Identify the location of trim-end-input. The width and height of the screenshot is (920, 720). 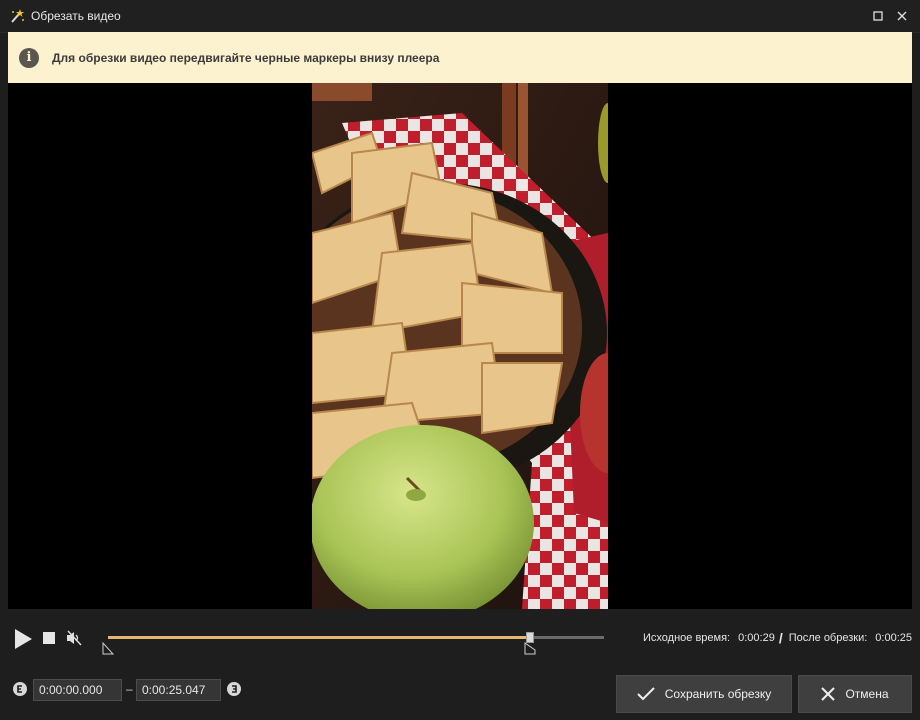
(178, 690).